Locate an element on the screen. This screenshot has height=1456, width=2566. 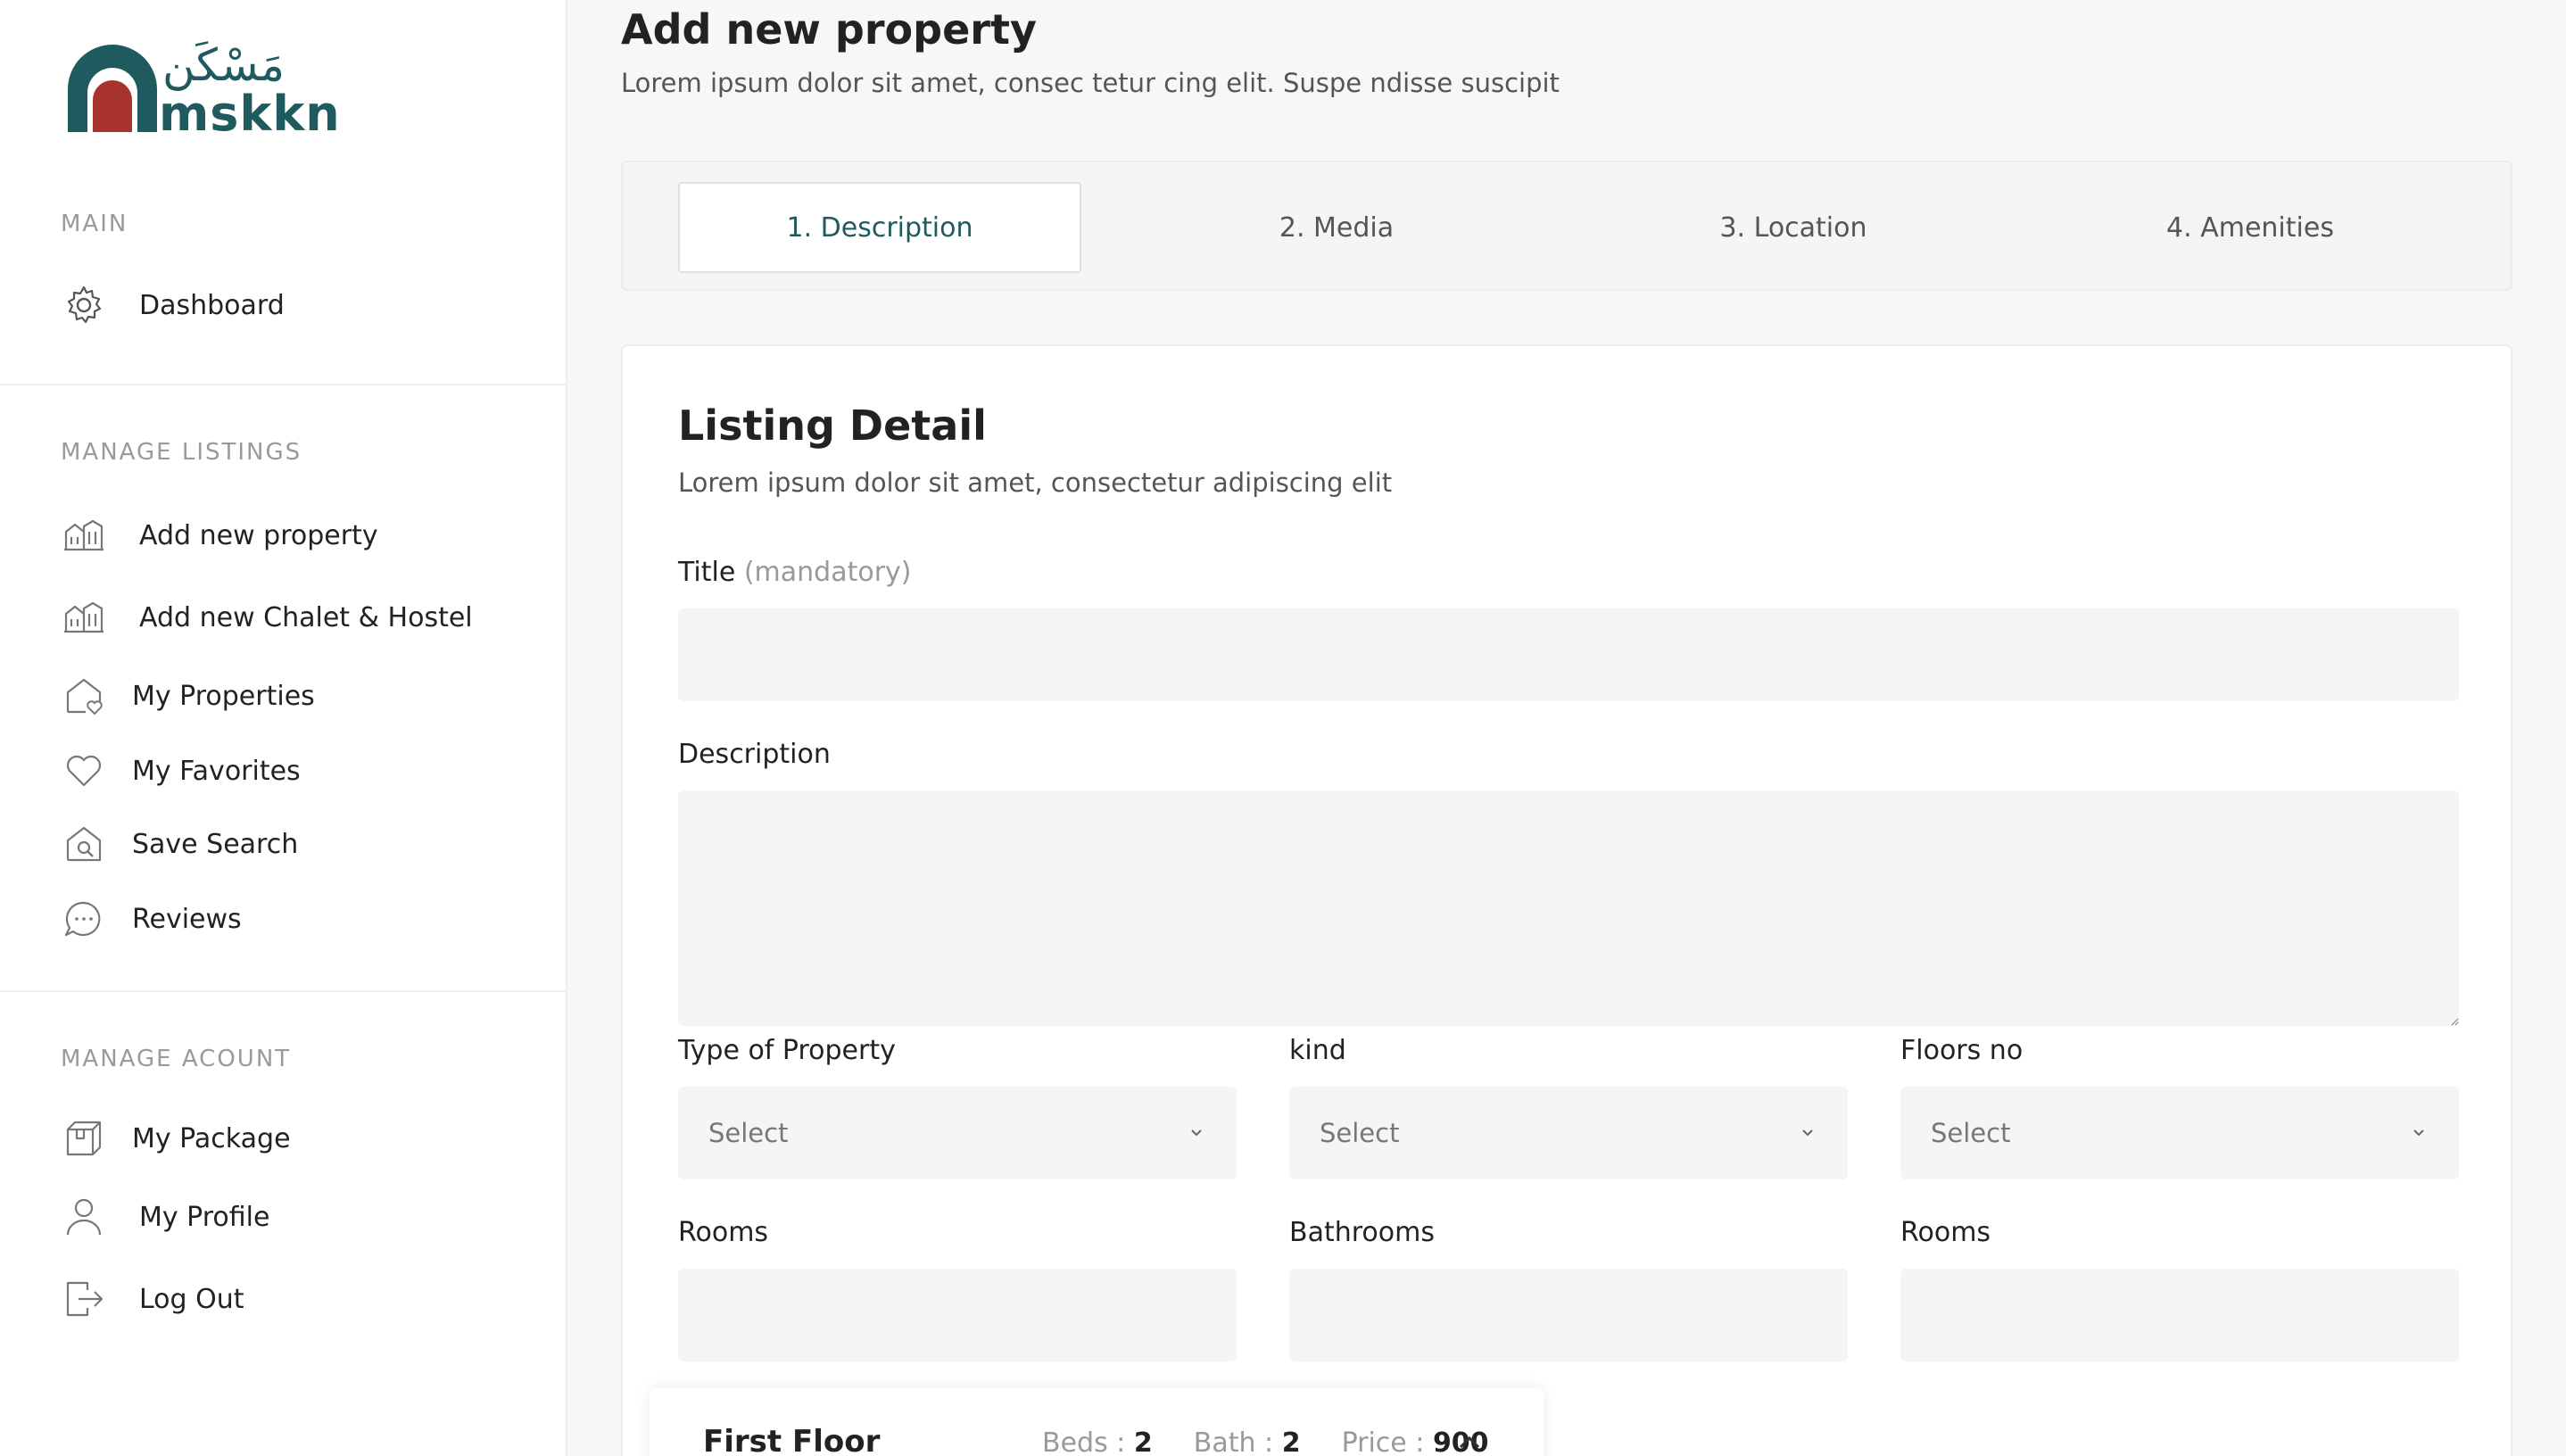
tab-media: 2. Media is located at coordinates (1336, 227).